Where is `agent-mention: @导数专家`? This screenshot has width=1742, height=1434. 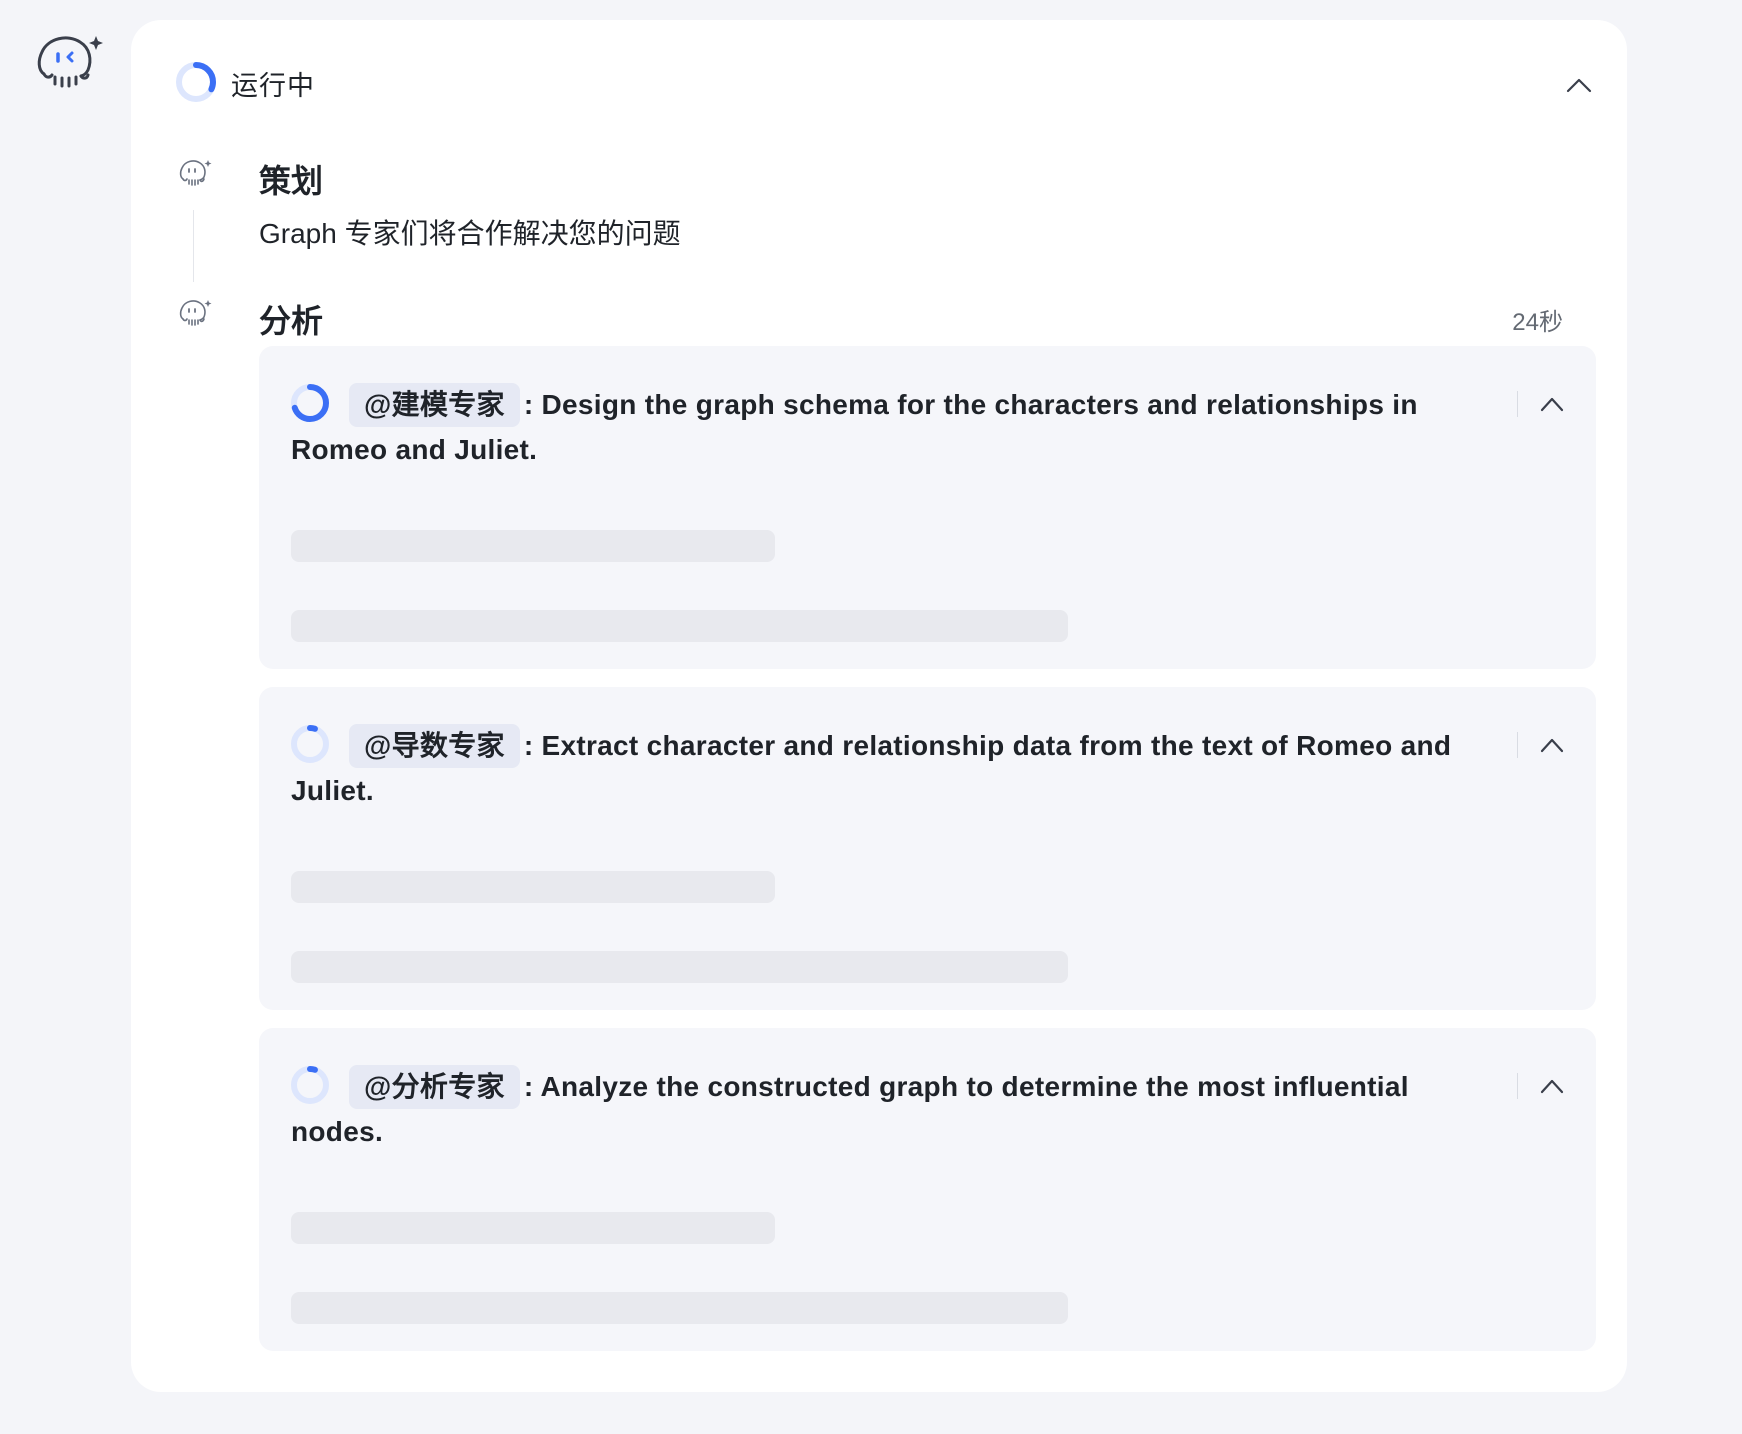
agent-mention: @导数专家 is located at coordinates (434, 746).